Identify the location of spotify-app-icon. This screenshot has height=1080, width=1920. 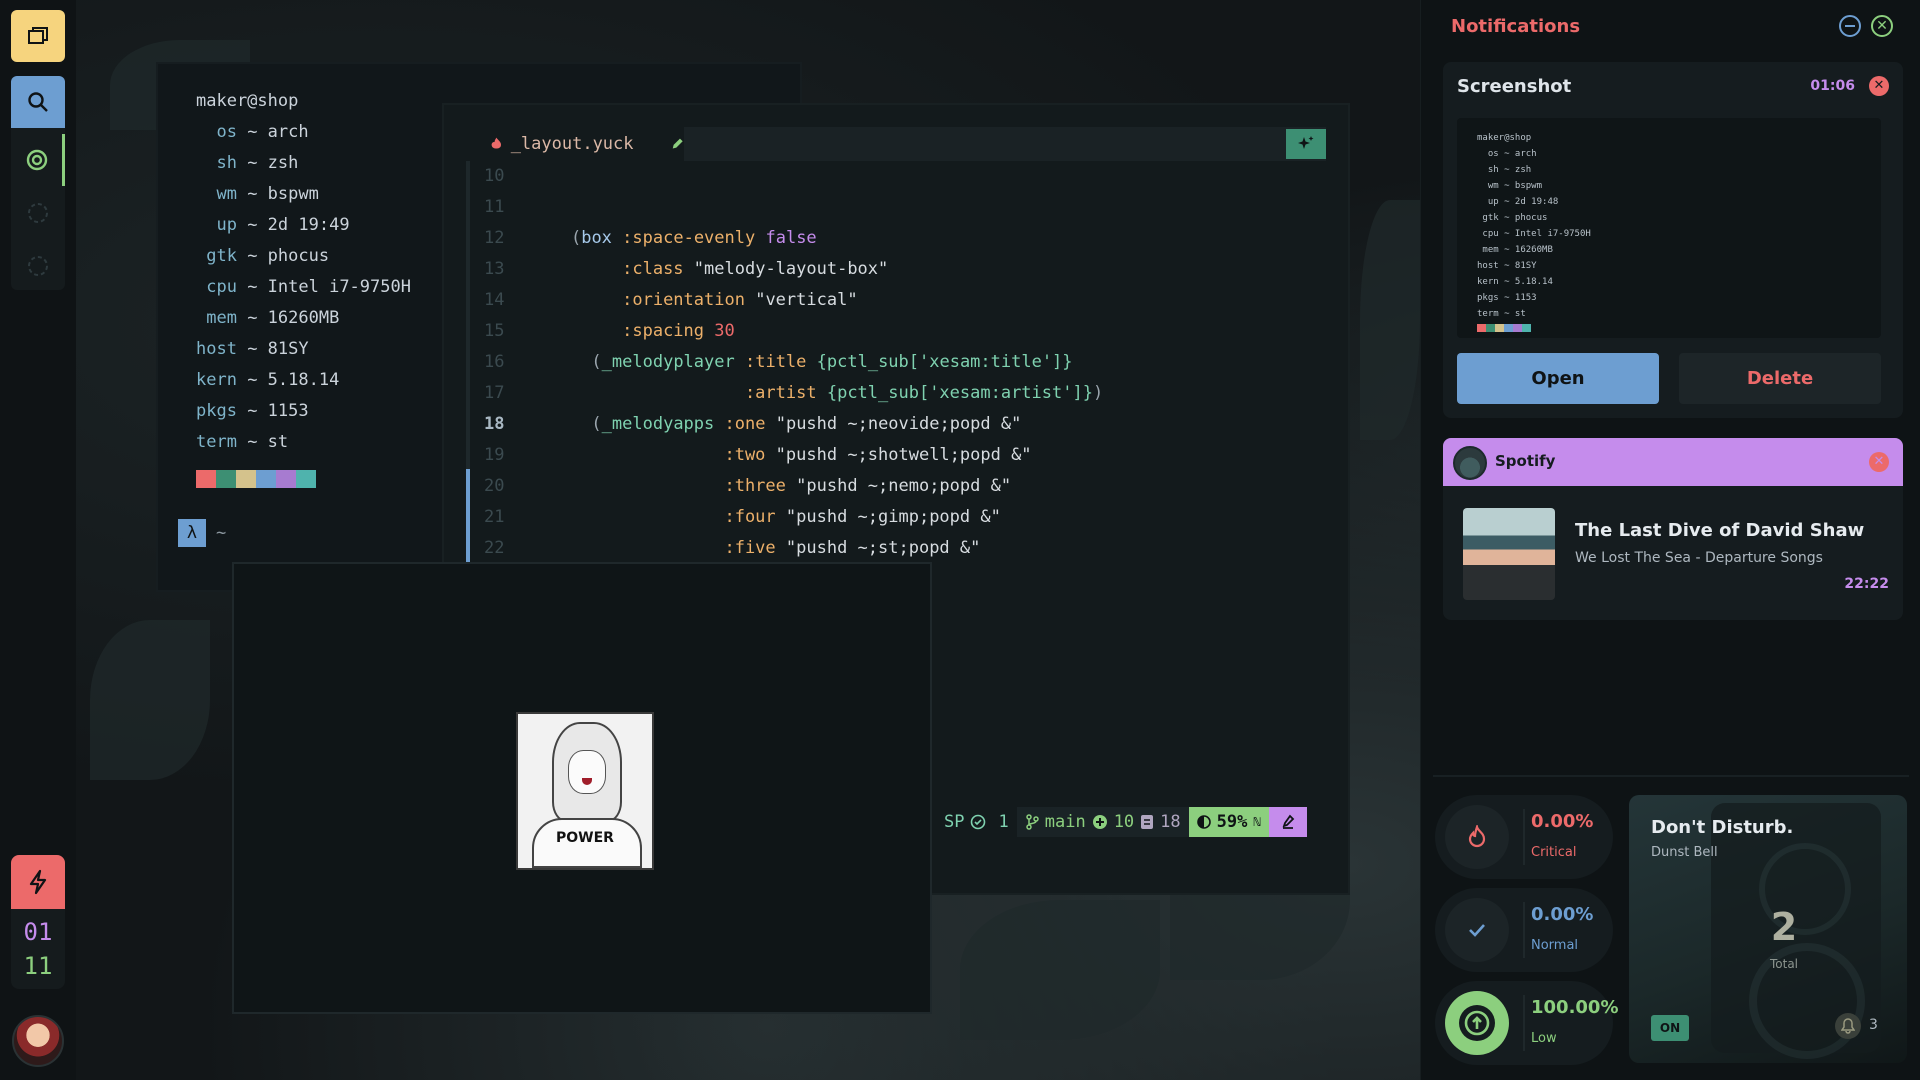
(1470, 463).